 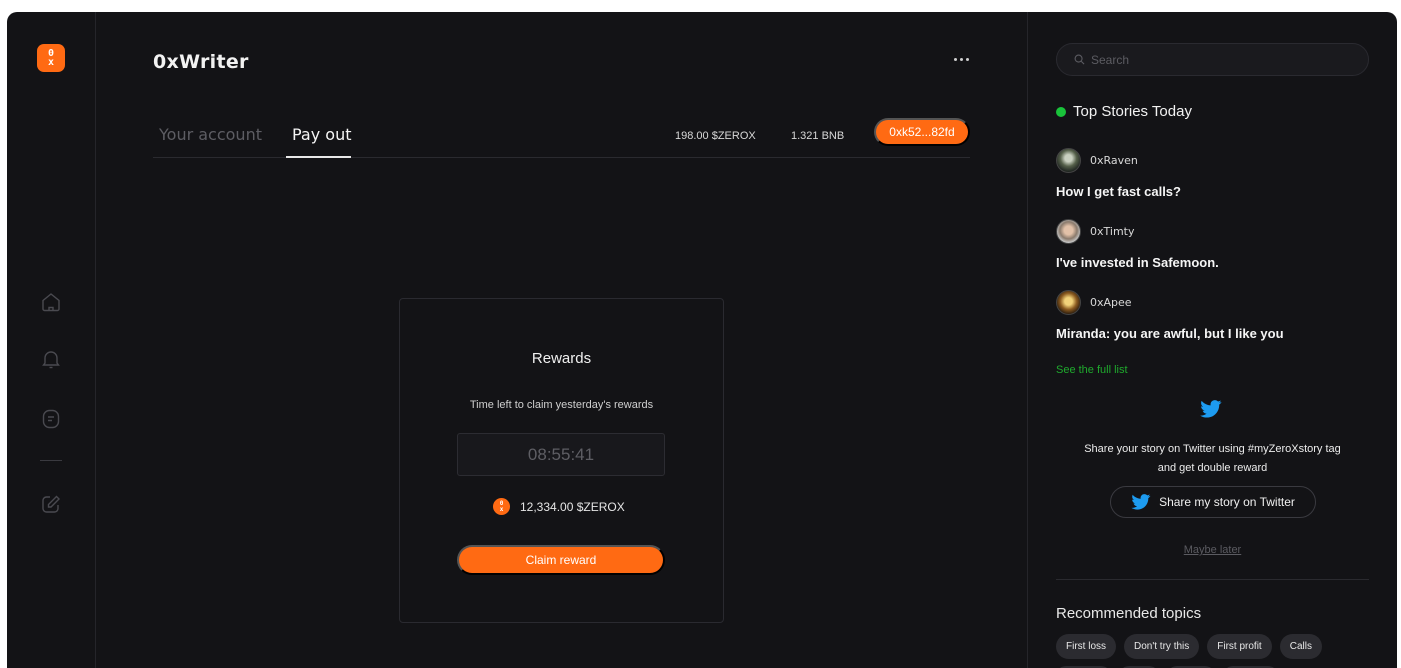 I want to click on reward-amount-row: 0x 12,334.00 $ZEROX, so click(x=559, y=506).